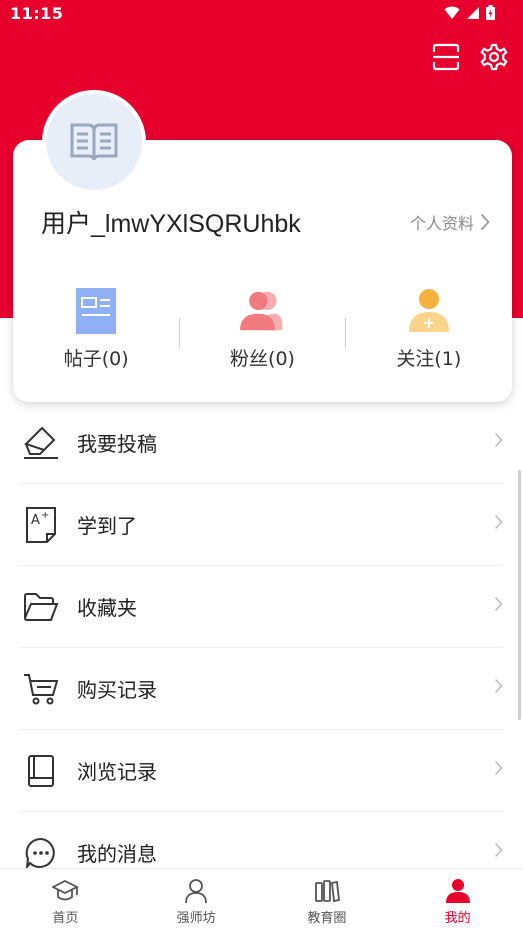 The height and width of the screenshot is (933, 523). I want to click on battery-icon, so click(490, 12).